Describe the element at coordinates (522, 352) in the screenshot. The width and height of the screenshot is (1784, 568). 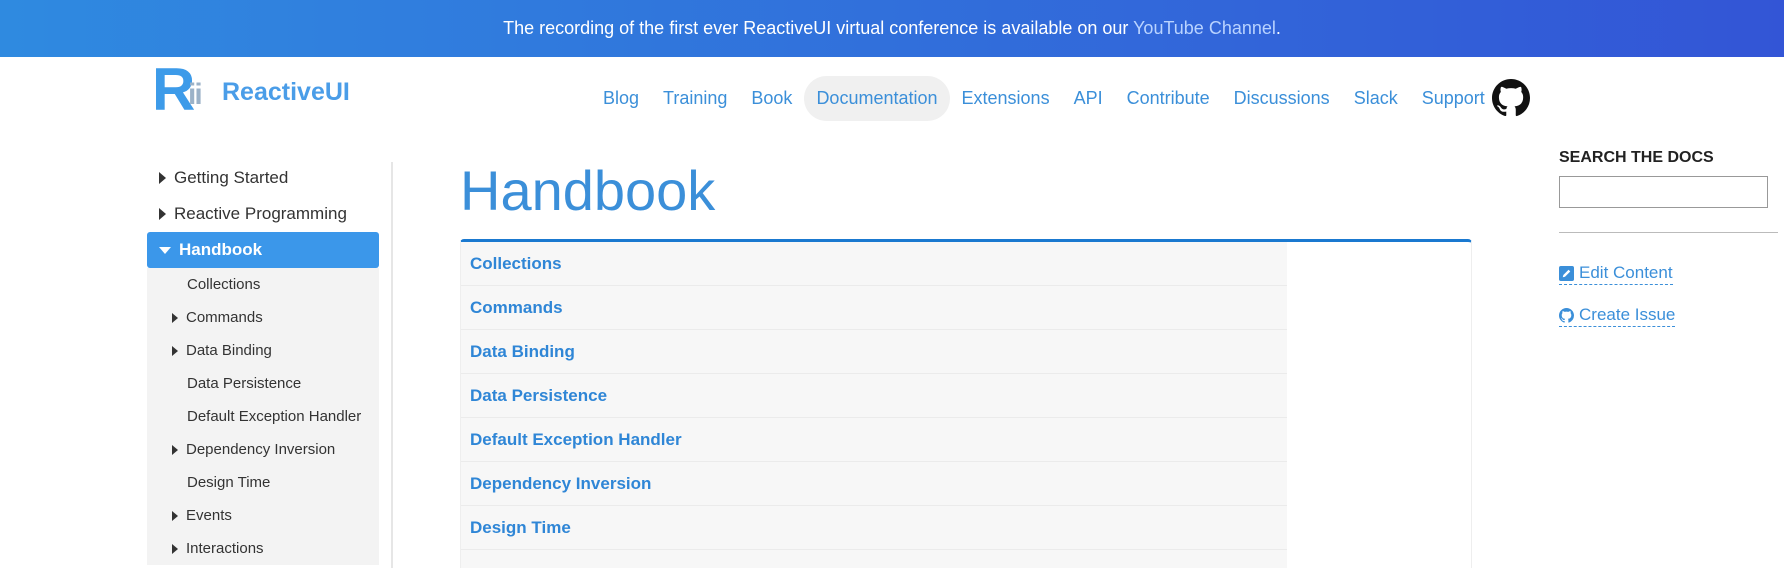
I see `toc-link-data-binding: Data Binding` at that location.